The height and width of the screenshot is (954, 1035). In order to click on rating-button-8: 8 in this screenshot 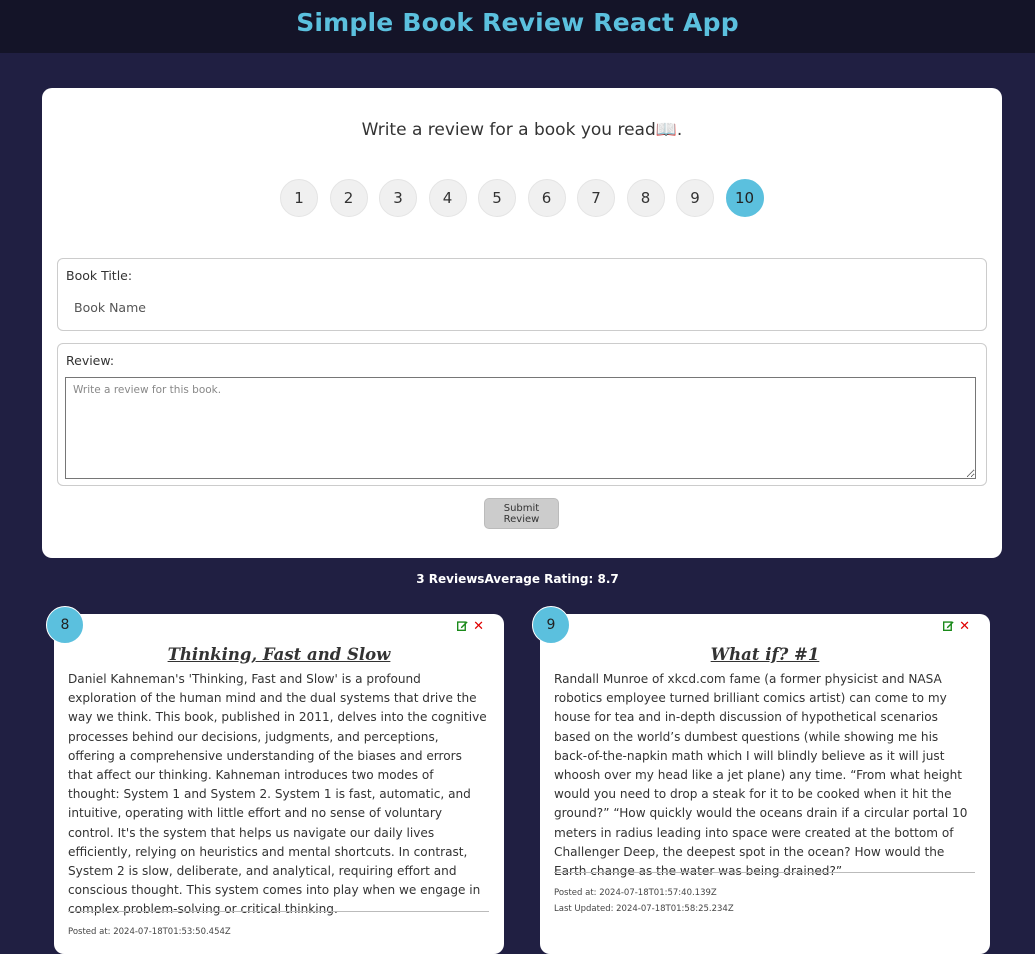, I will do `click(645, 198)`.